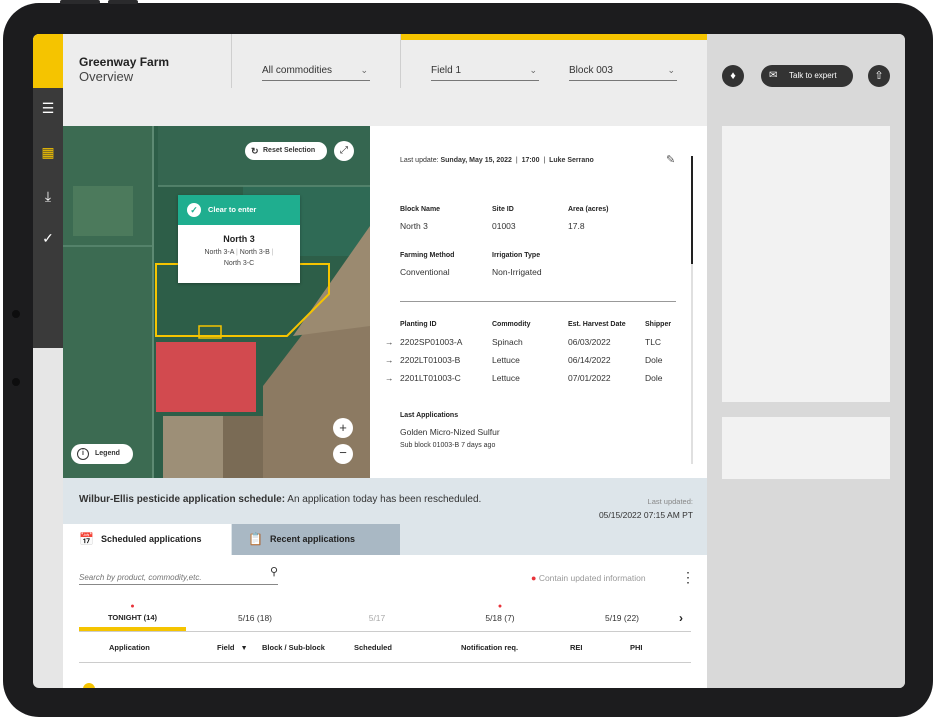 Image resolution: width=936 pixels, height=720 pixels. What do you see at coordinates (48, 238) in the screenshot?
I see `check-circle-icon: ✓` at bounding box center [48, 238].